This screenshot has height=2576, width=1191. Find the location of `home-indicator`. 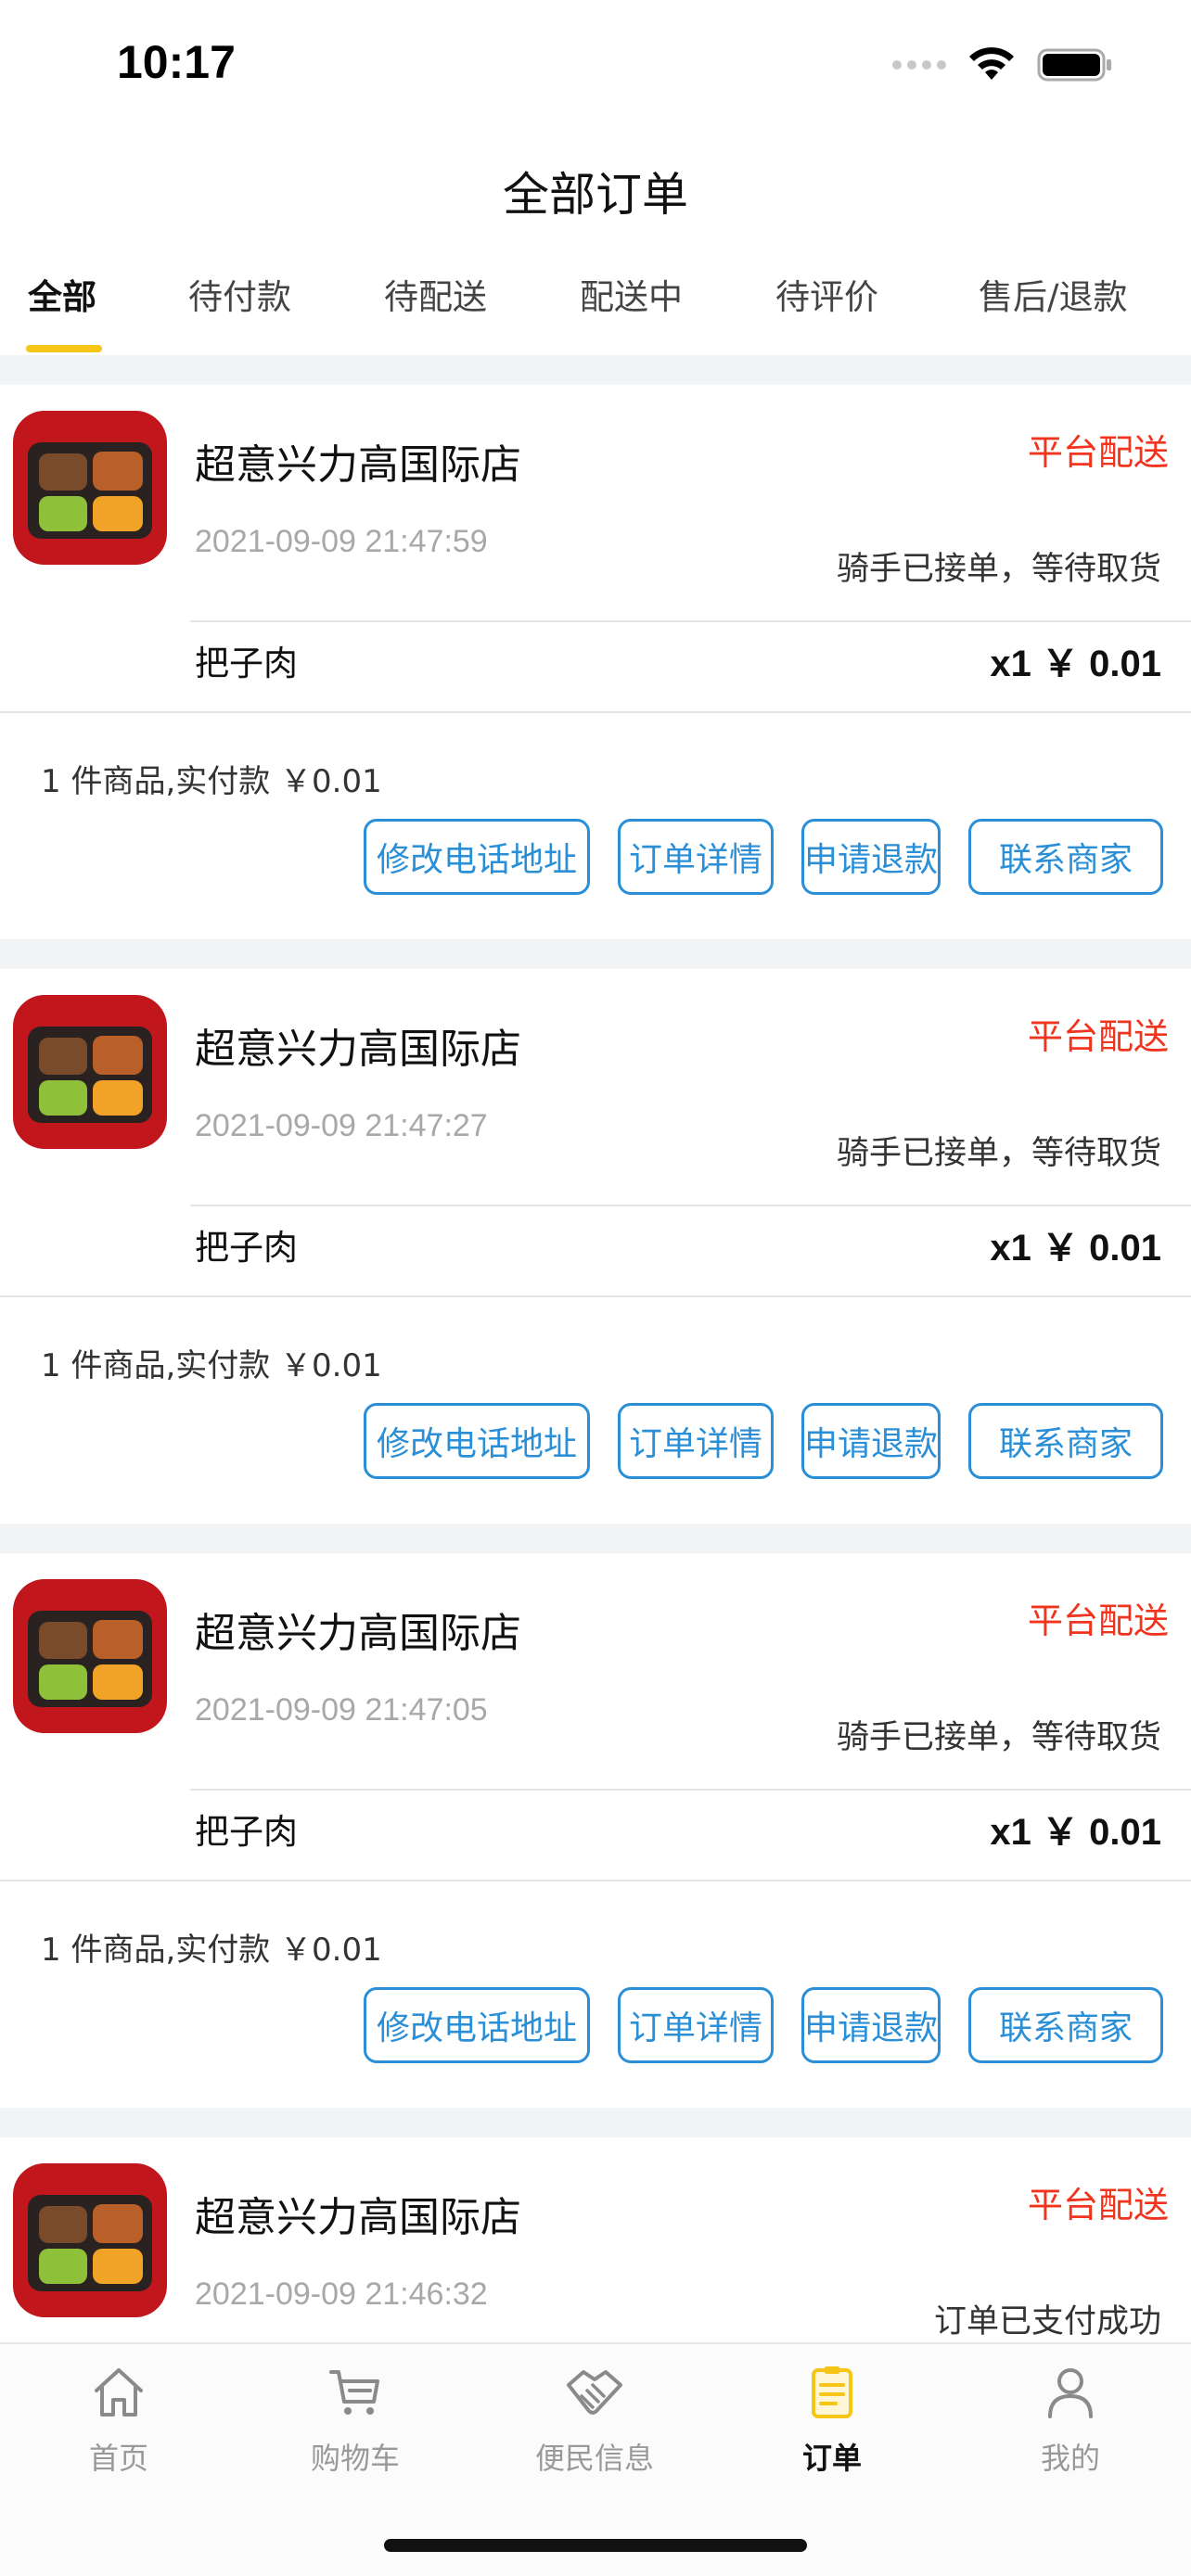

home-indicator is located at coordinates (595, 2545).